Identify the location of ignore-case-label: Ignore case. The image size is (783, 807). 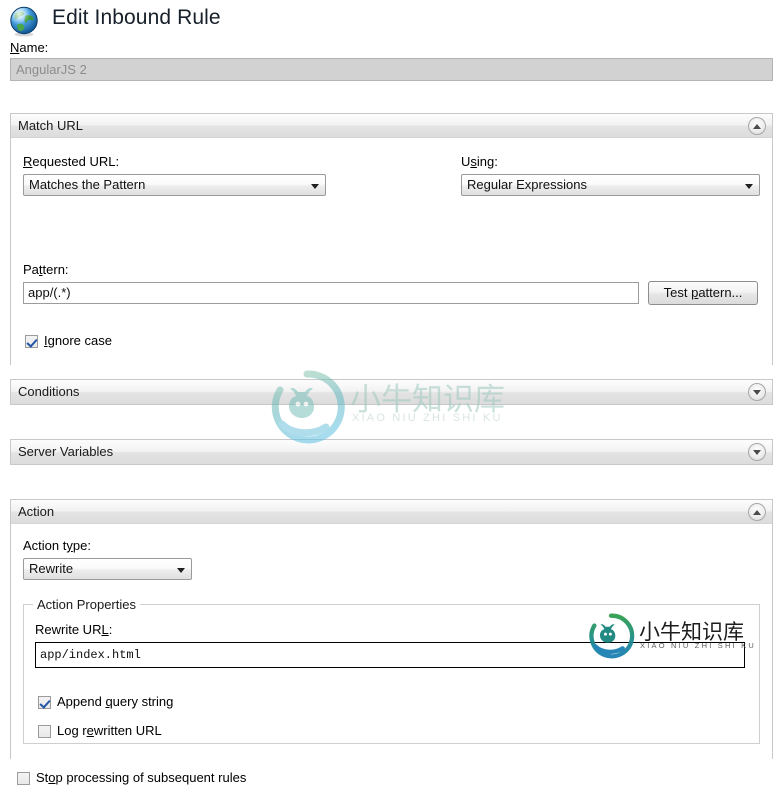
(78, 340).